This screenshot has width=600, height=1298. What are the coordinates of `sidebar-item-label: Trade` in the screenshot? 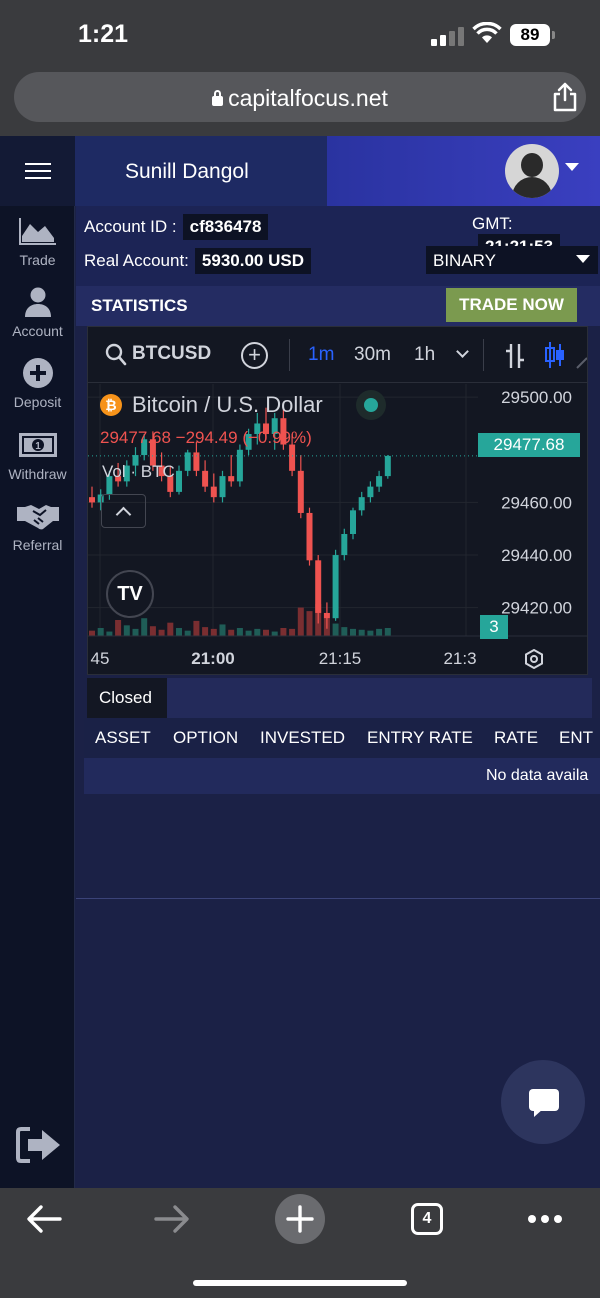 It's located at (37, 260).